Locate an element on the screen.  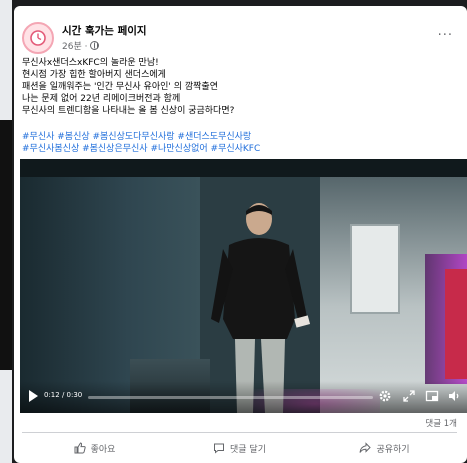
video-time: 0:12 / 0:30 is located at coordinates (63, 395).